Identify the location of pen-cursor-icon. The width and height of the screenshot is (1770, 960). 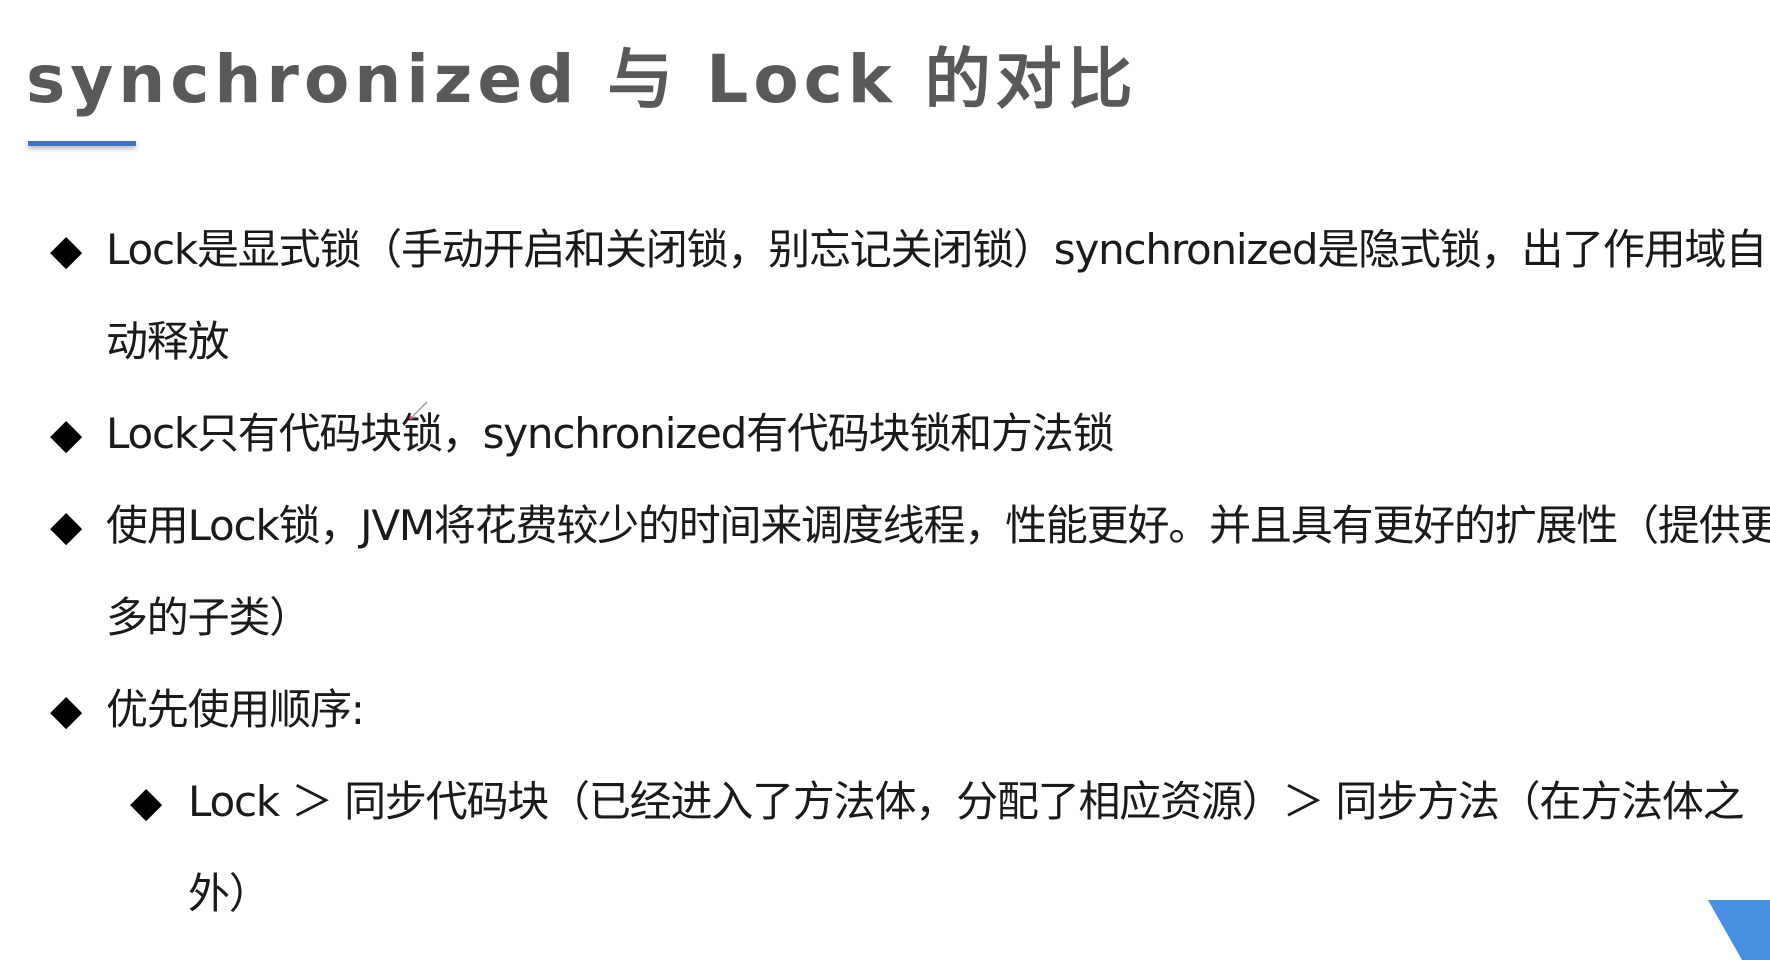
(418, 410).